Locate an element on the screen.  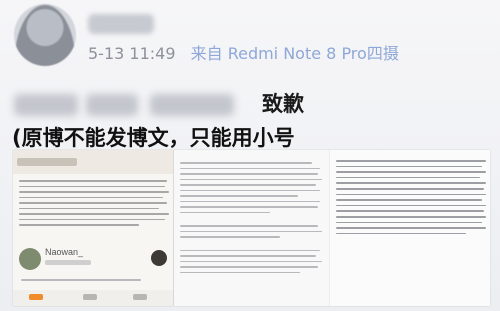
user-avatar is located at coordinates (45, 35).